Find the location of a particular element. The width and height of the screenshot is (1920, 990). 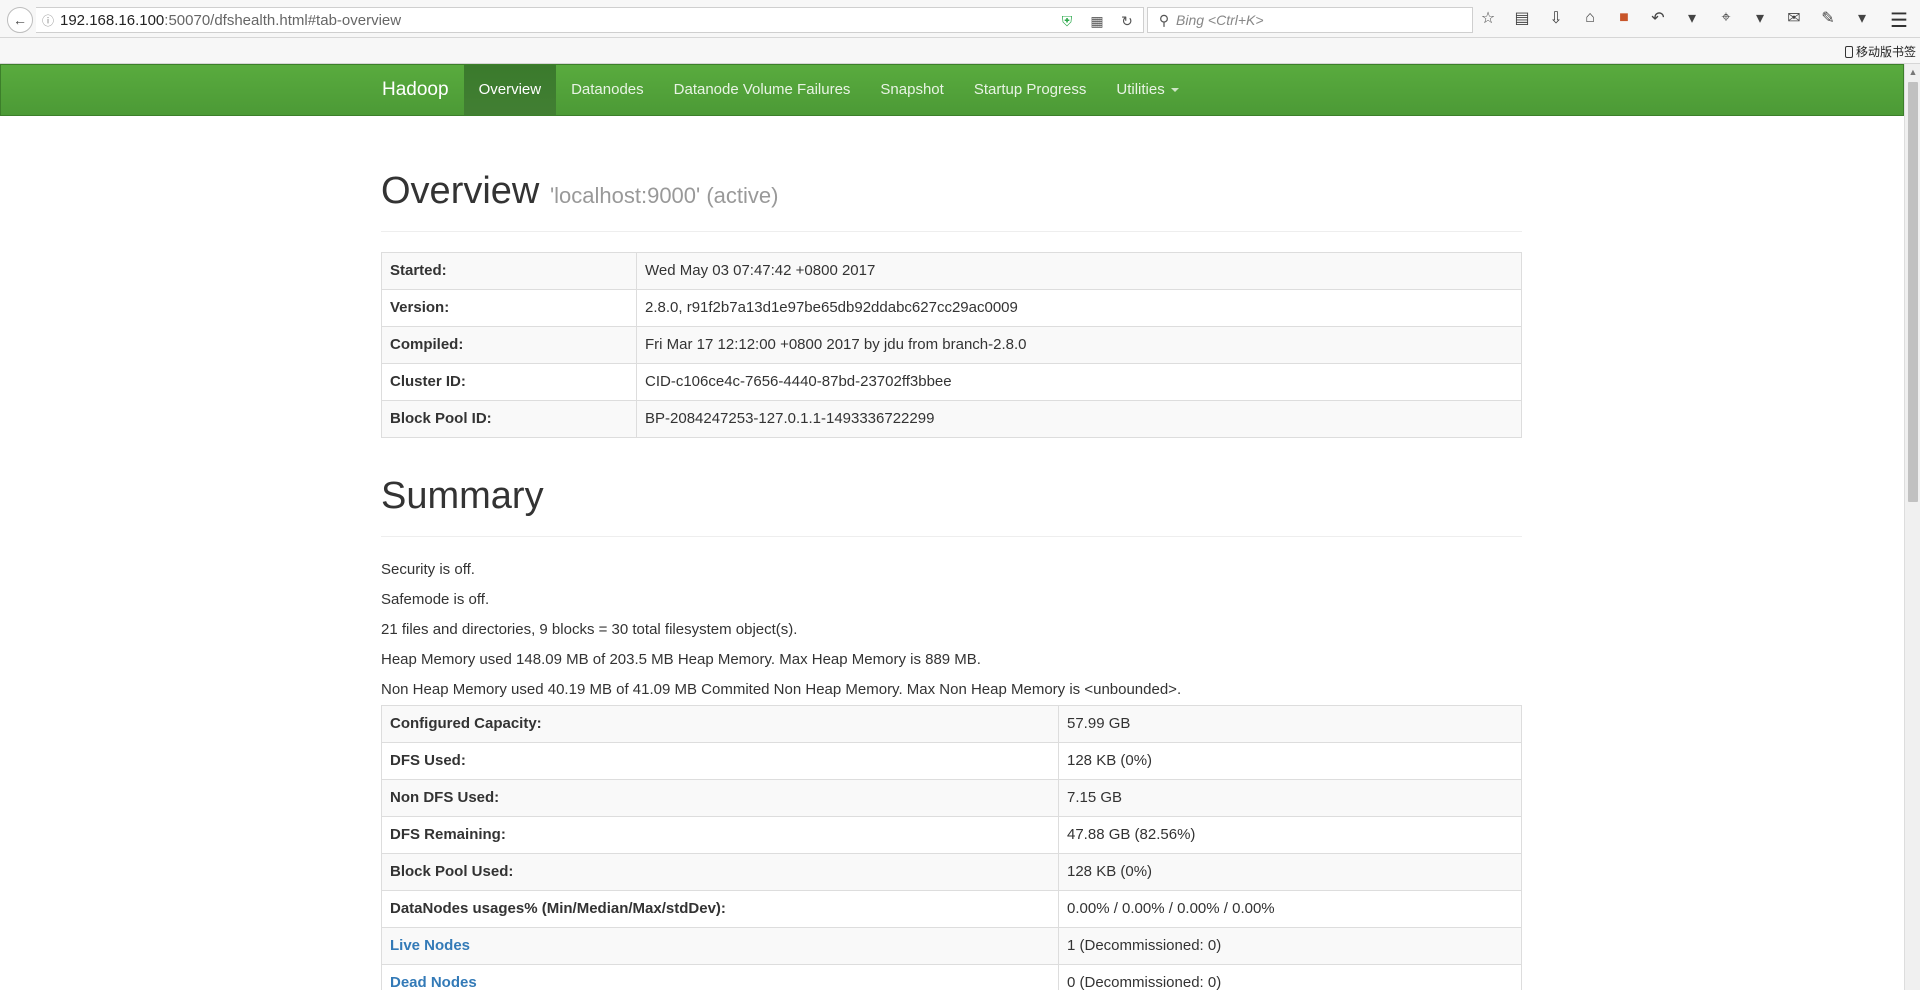

overview-header: Overview 'localhost:9000' (active) is located at coordinates (951, 201).